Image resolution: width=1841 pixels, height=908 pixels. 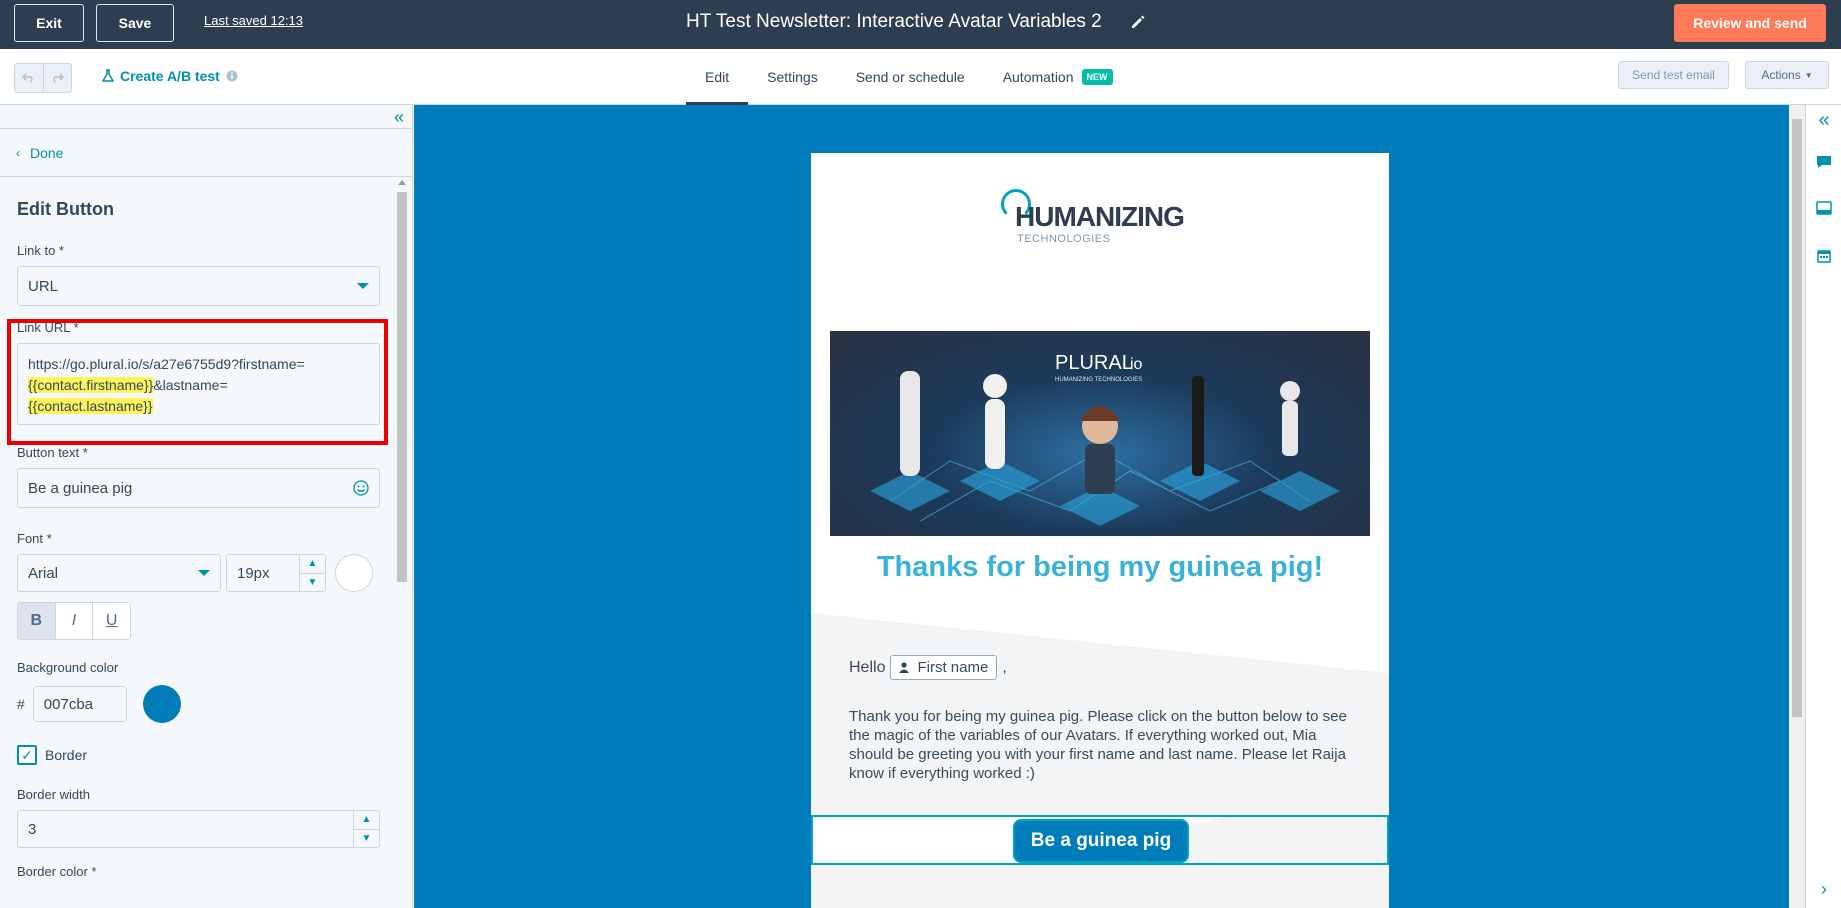 I want to click on preview-icon, so click(x=1824, y=208).